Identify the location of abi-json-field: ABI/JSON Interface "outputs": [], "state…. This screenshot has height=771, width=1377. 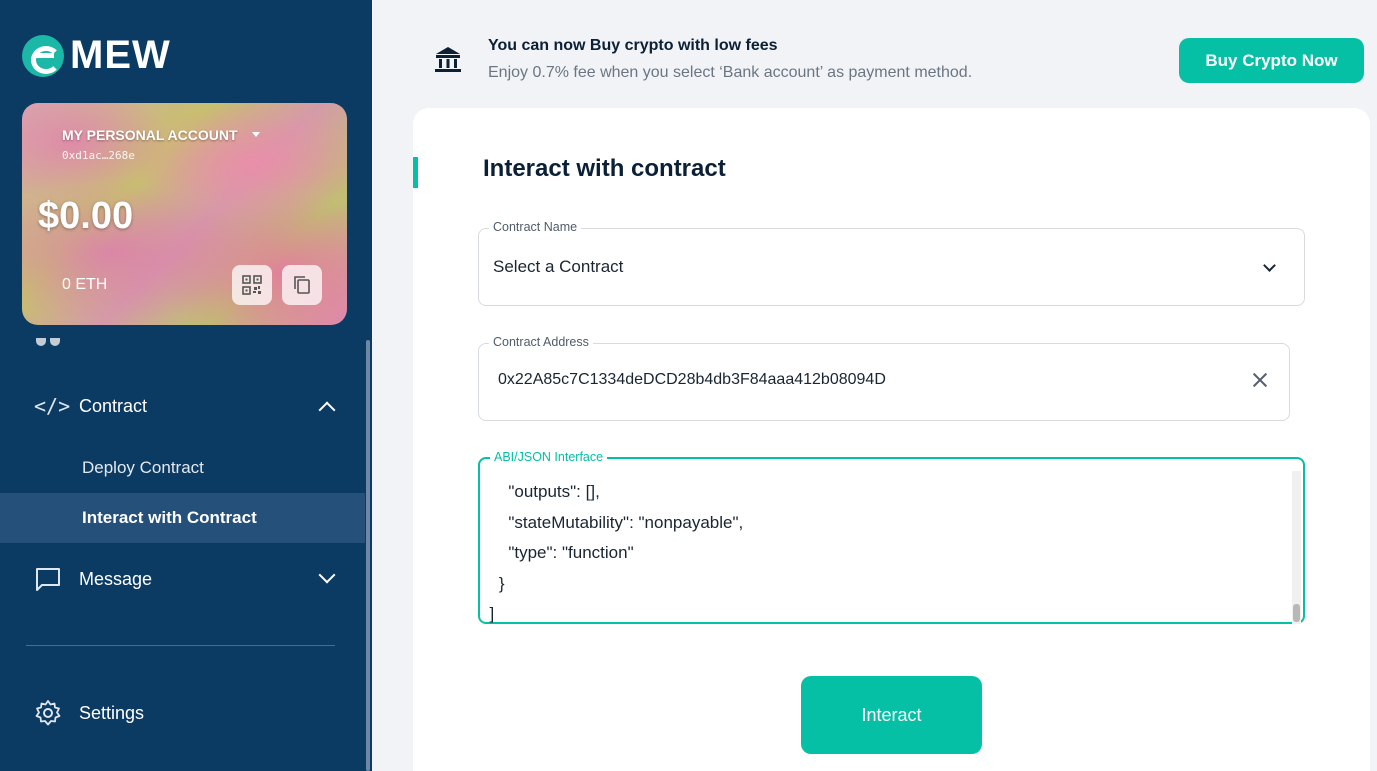
(891, 537).